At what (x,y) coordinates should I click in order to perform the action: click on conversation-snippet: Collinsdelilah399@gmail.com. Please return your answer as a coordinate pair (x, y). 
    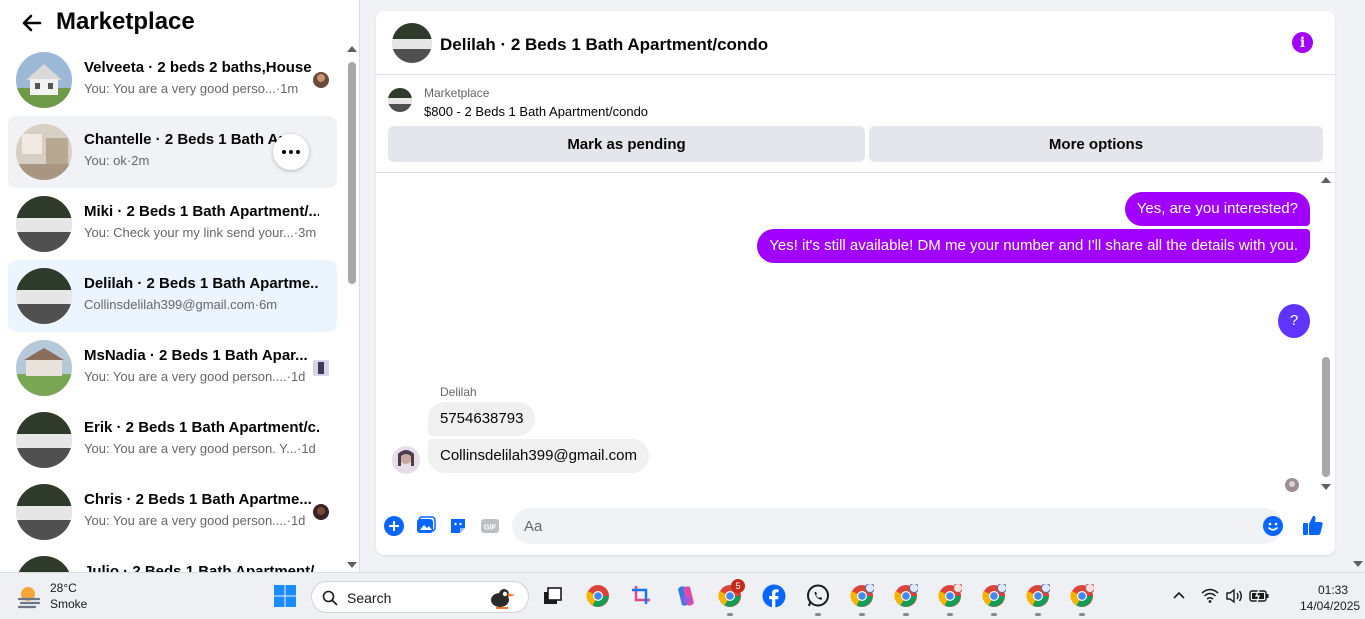
    Looking at the image, I should click on (169, 304).